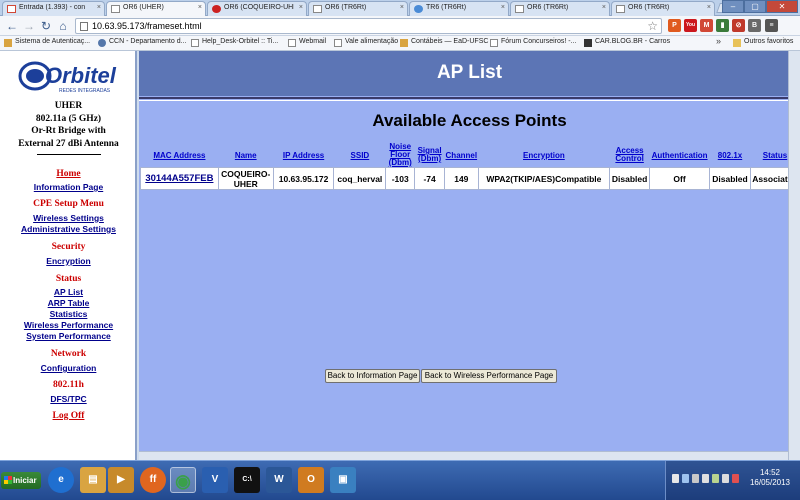  Describe the element at coordinates (53, 8) in the screenshot. I see `tab-gmail: Entrada (1.393) - con ×` at that location.